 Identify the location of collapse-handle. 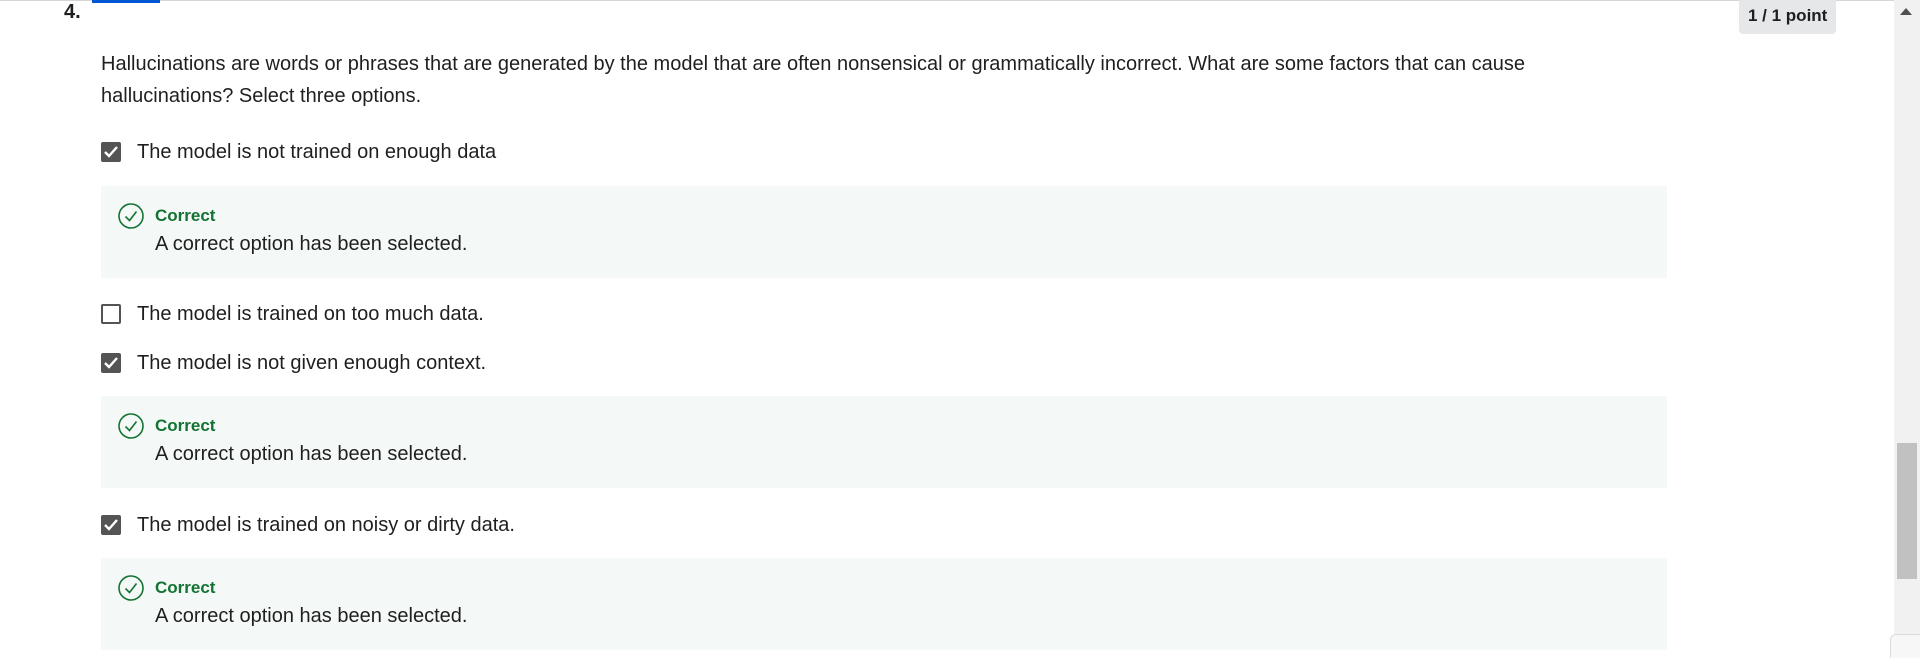
(1905, 646).